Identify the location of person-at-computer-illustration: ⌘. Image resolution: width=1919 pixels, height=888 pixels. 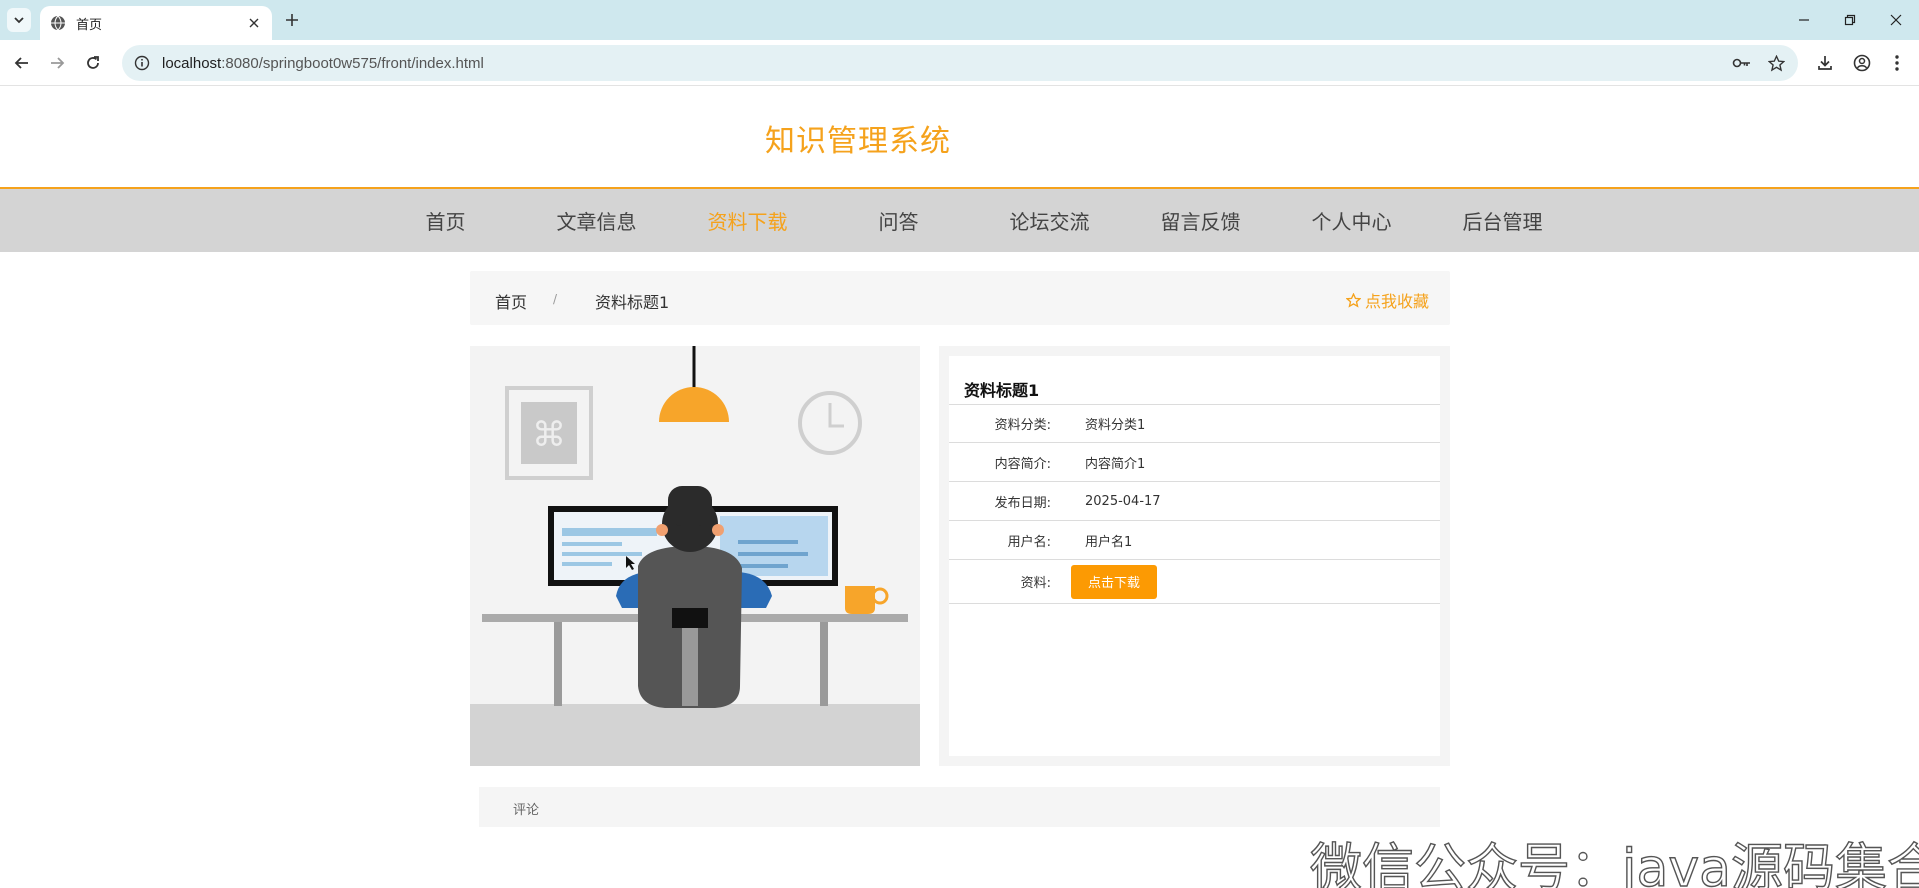
(695, 556).